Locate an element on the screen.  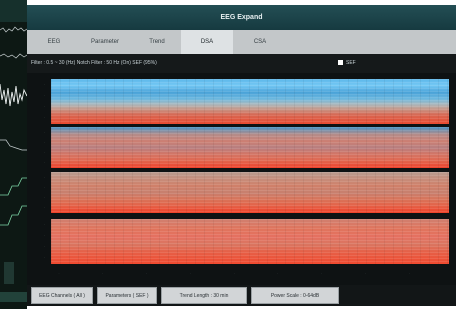
power-scale-button: Power Scale : 0-64dB is located at coordinates (295, 295).